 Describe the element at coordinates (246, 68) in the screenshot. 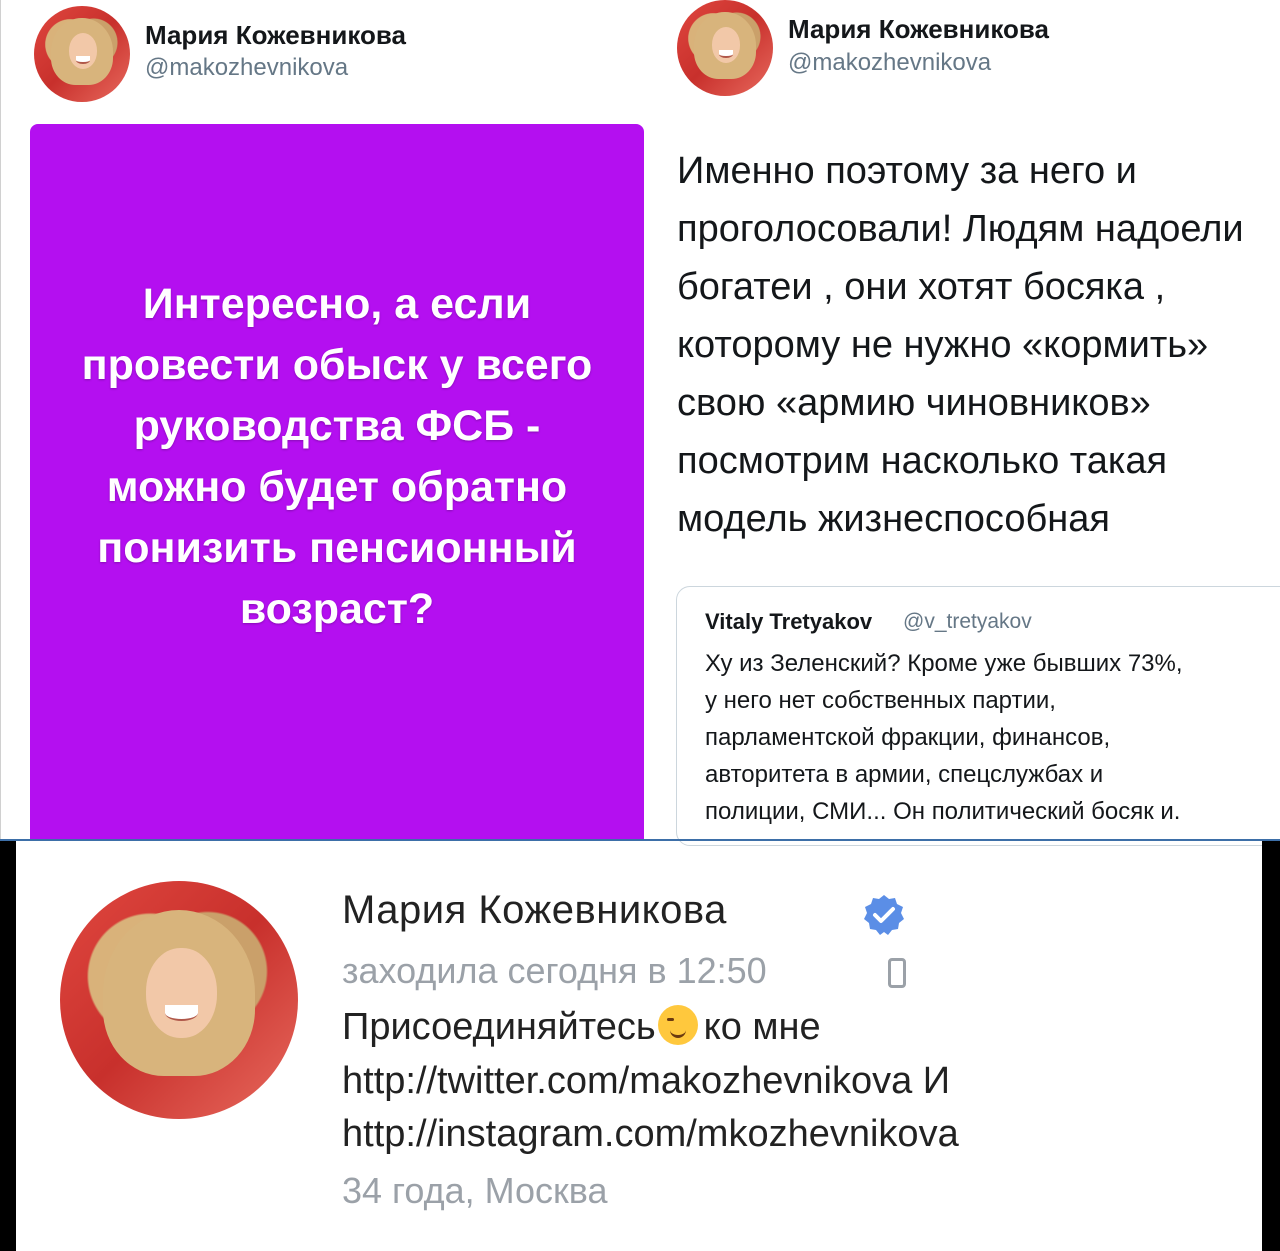

I see `author-handle-left: @makozhevnikova` at that location.